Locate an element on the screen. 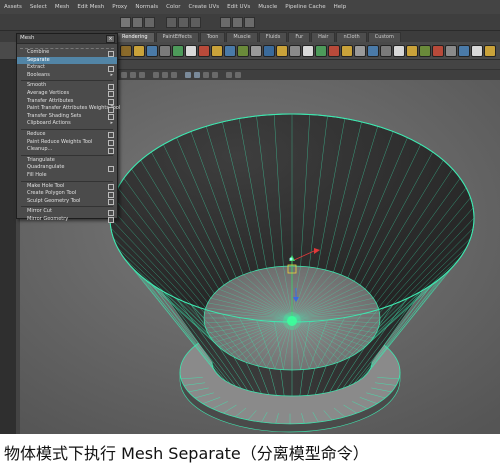  xray-icon is located at coordinates (229, 75).